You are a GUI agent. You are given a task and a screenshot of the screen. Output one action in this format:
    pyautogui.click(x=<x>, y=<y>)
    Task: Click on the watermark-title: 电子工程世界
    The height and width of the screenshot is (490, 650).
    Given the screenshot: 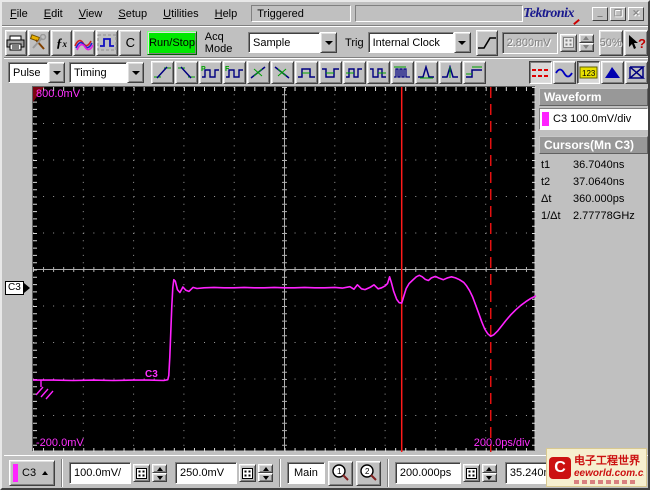 What is the action you would take?
    pyautogui.click(x=607, y=460)
    